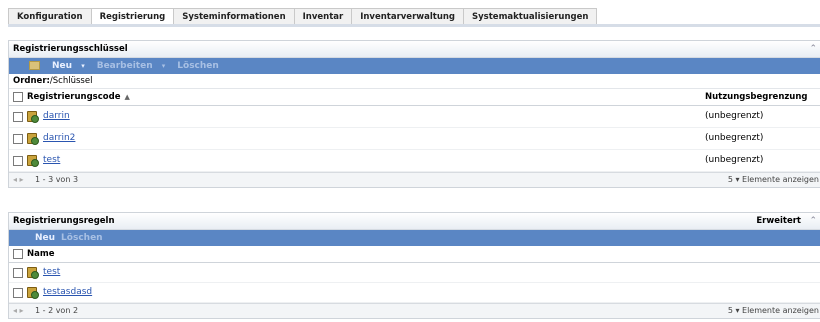  What do you see at coordinates (40, 254) in the screenshot?
I see `column-name: Name` at bounding box center [40, 254].